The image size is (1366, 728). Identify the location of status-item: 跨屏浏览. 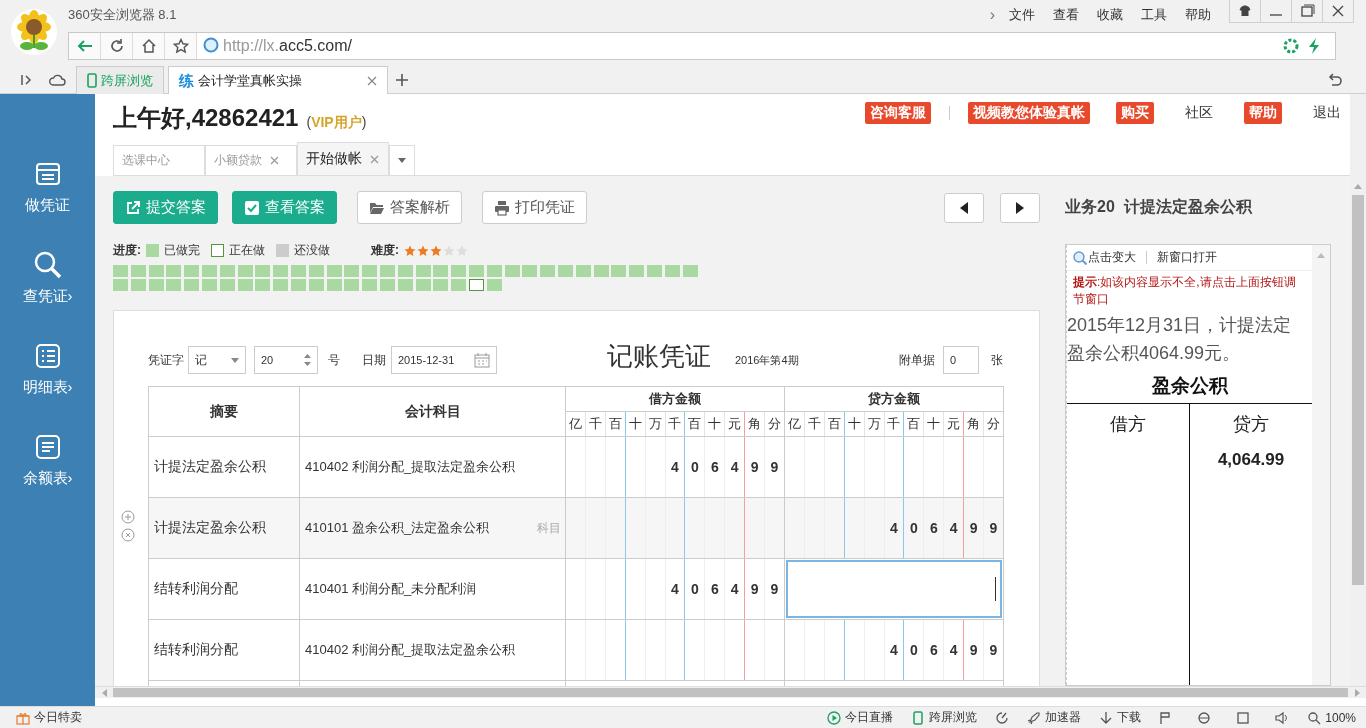
(944, 717).